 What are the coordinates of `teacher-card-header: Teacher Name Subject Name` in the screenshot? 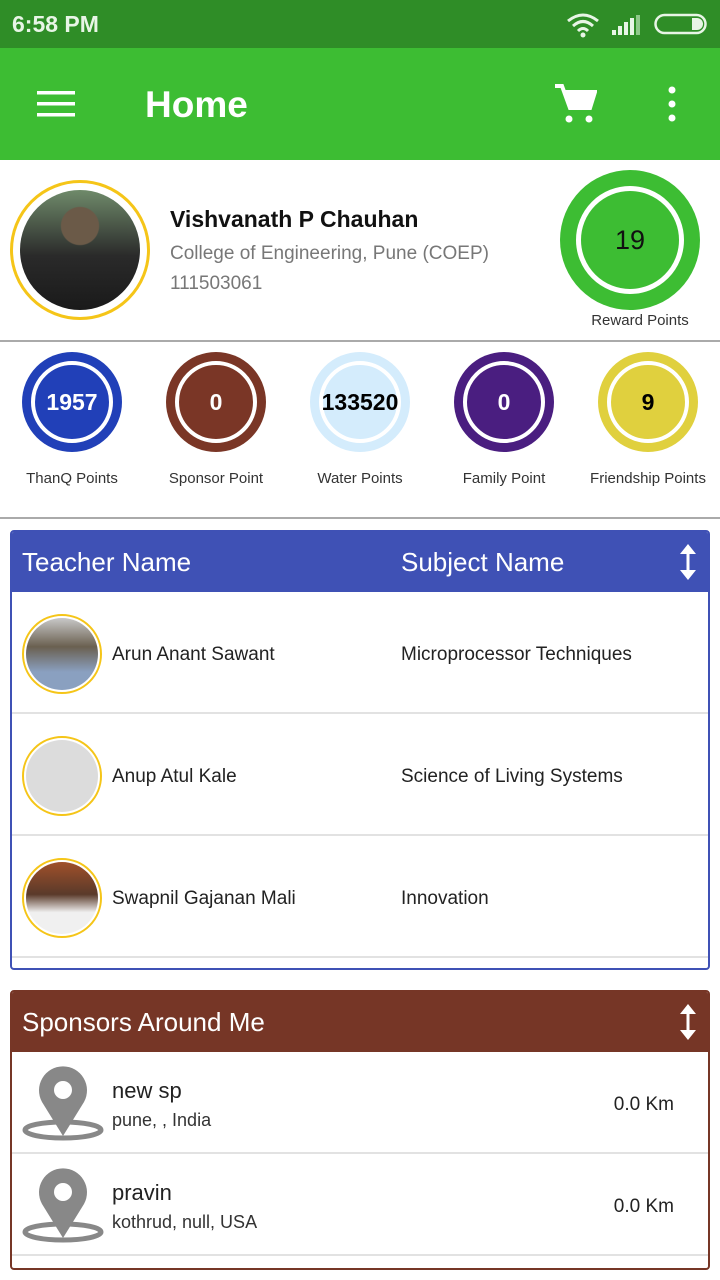 It's located at (360, 562).